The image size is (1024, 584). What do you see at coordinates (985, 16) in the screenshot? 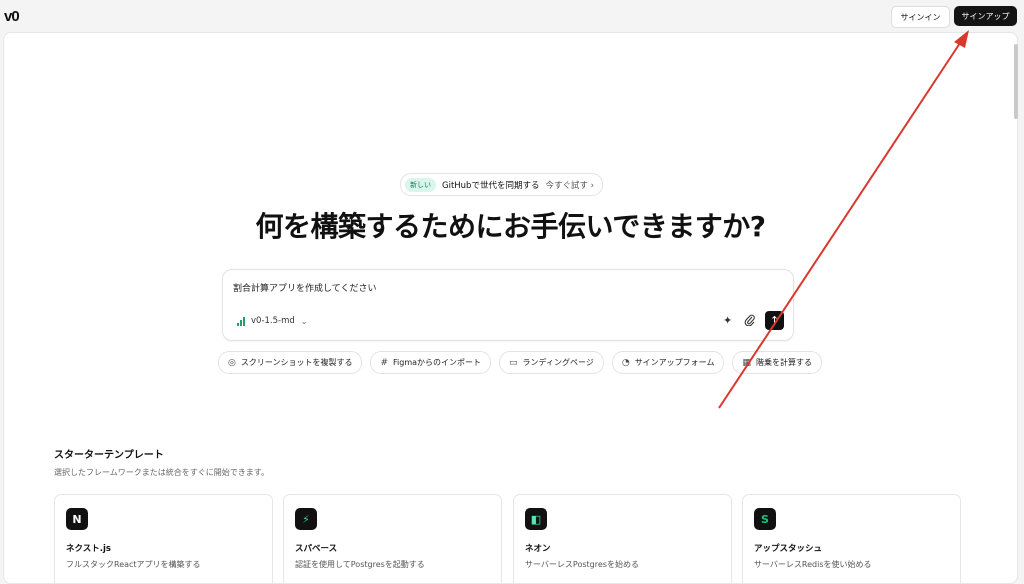
I see `signup-button: サインアップ` at bounding box center [985, 16].